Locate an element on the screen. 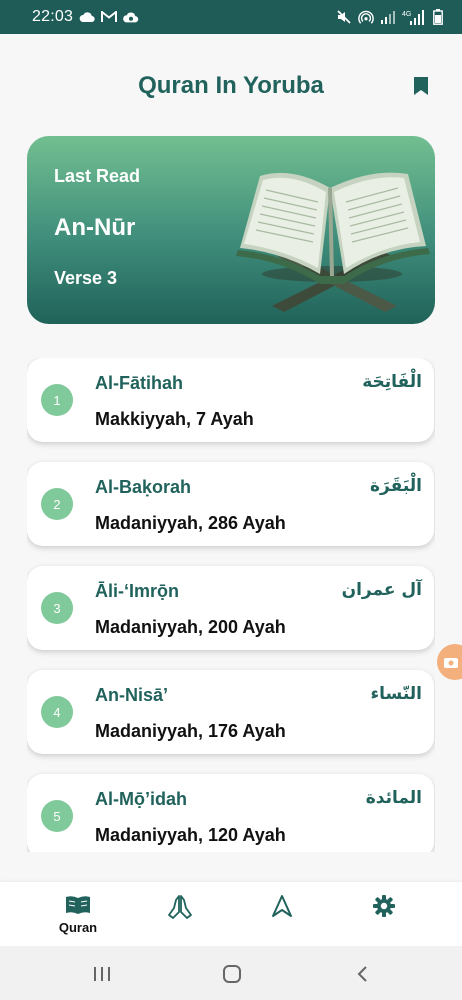  surah-arabic-name: آل عمران is located at coordinates (381, 590).